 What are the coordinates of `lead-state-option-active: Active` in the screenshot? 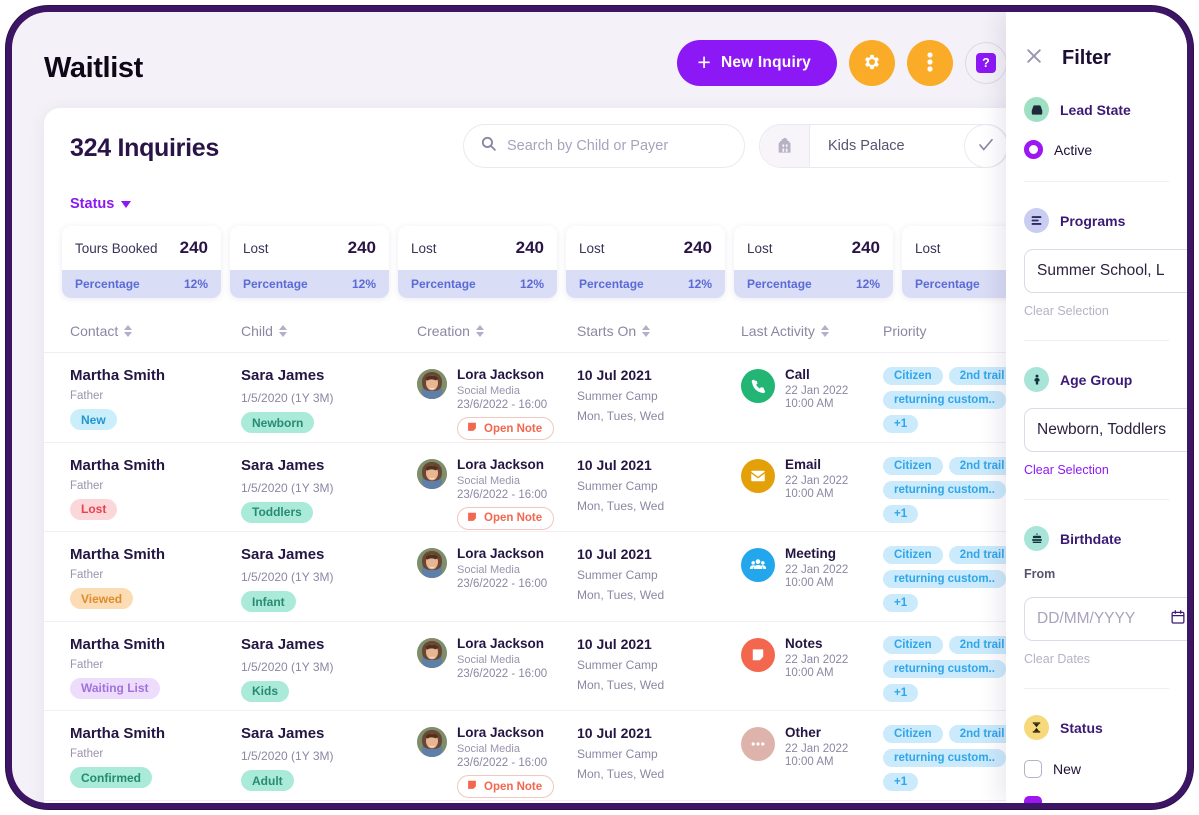 It's located at (1096, 149).